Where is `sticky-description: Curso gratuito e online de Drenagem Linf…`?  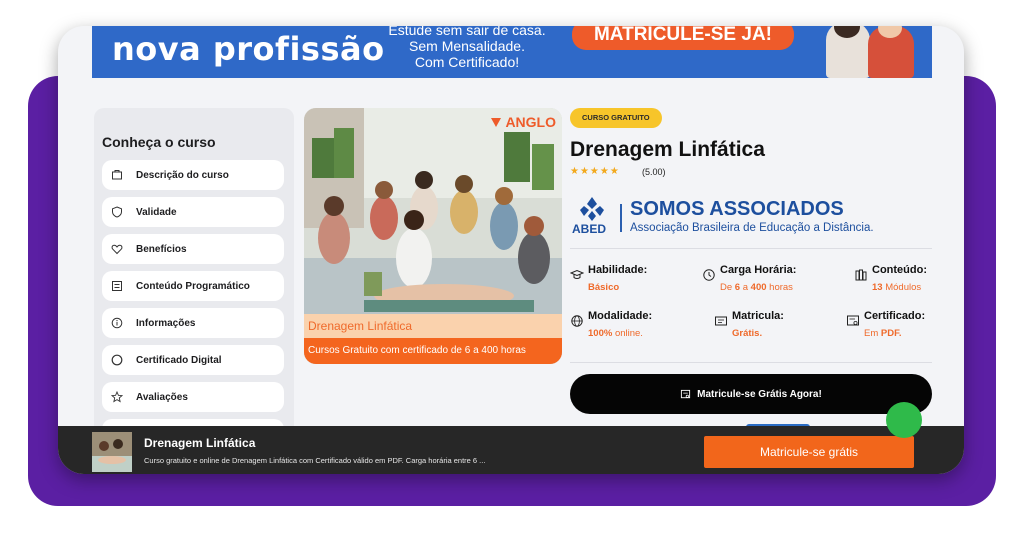 sticky-description: Curso gratuito e online de Drenagem Linf… is located at coordinates (315, 460).